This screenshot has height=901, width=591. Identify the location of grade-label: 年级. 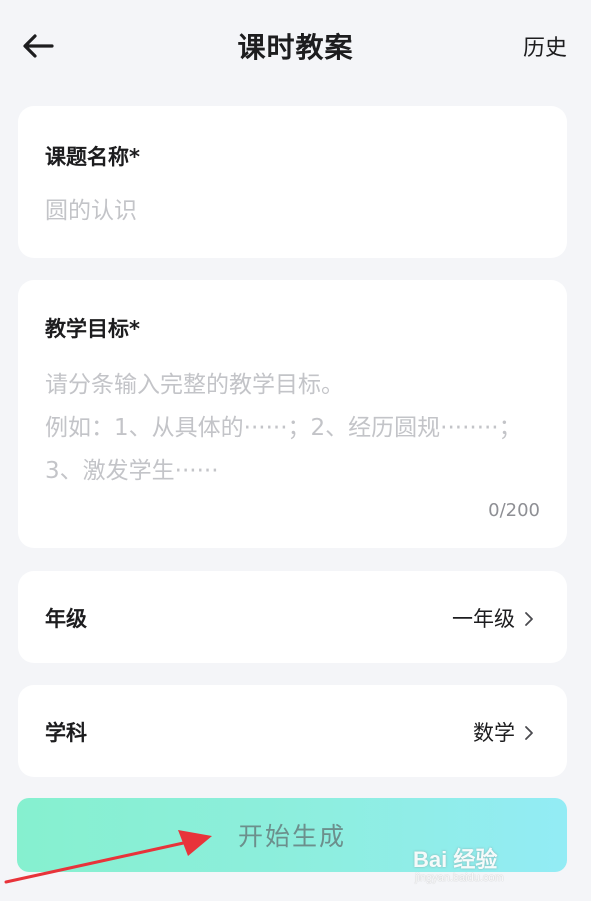
(66, 619).